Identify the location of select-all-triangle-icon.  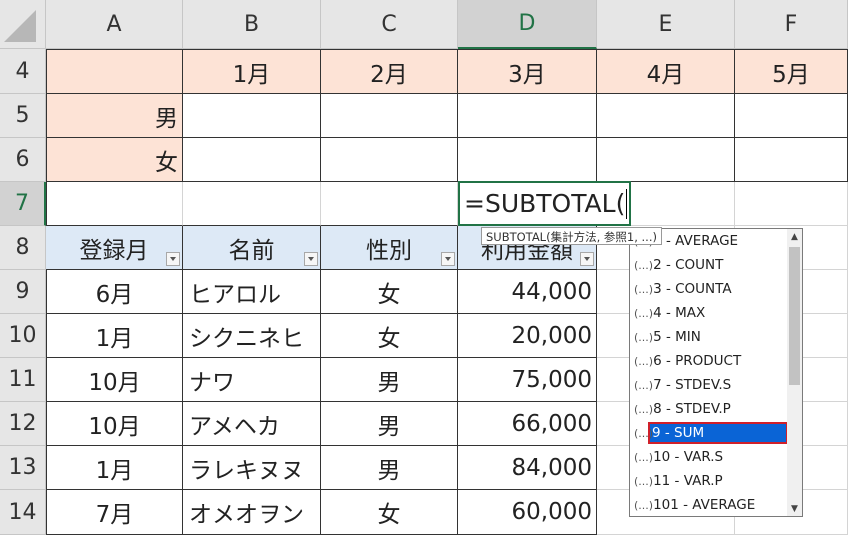
(20, 26).